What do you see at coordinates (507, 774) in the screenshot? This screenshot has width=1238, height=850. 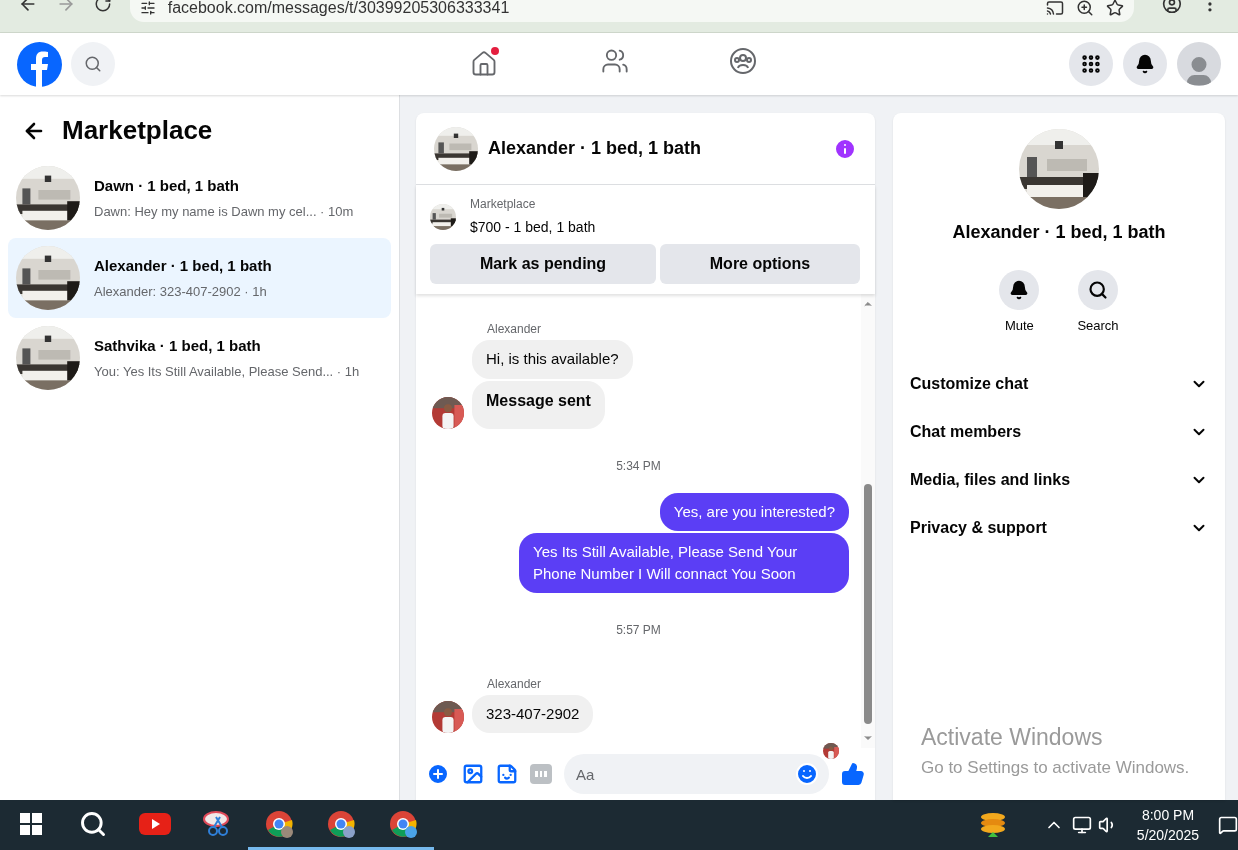 I see `sticker-icon` at bounding box center [507, 774].